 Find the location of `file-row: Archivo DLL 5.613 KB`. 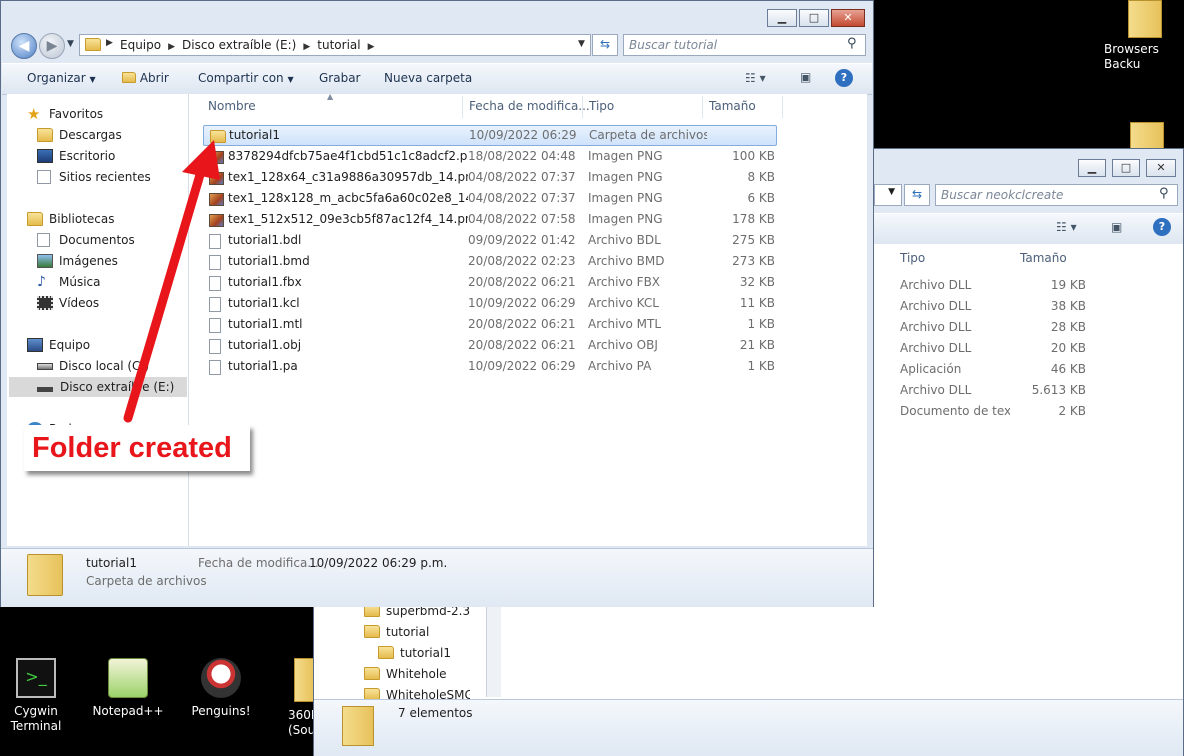

file-row: Archivo DLL 5.613 KB is located at coordinates (984, 390).